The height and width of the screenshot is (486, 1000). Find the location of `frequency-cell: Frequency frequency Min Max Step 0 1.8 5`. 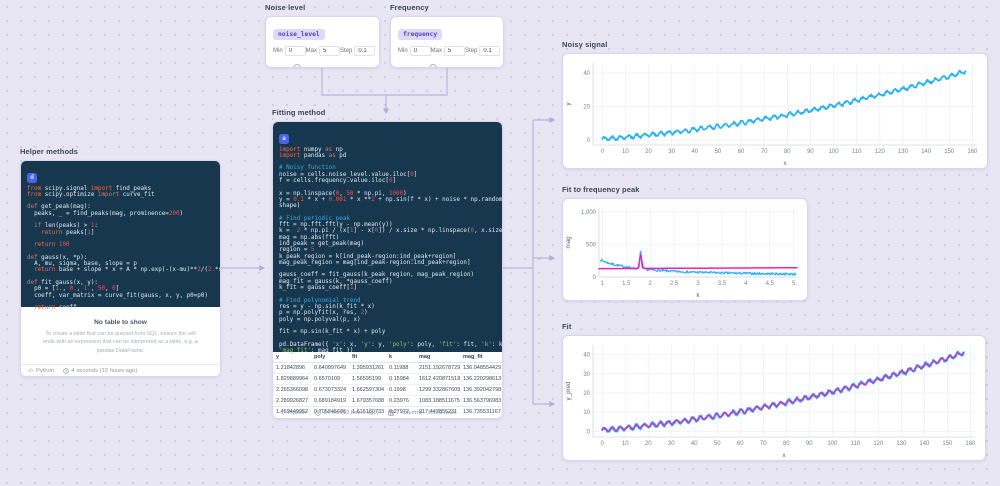

frequency-cell: Frequency frequency Min Max Step 0 1.8 5 is located at coordinates (447, 35).